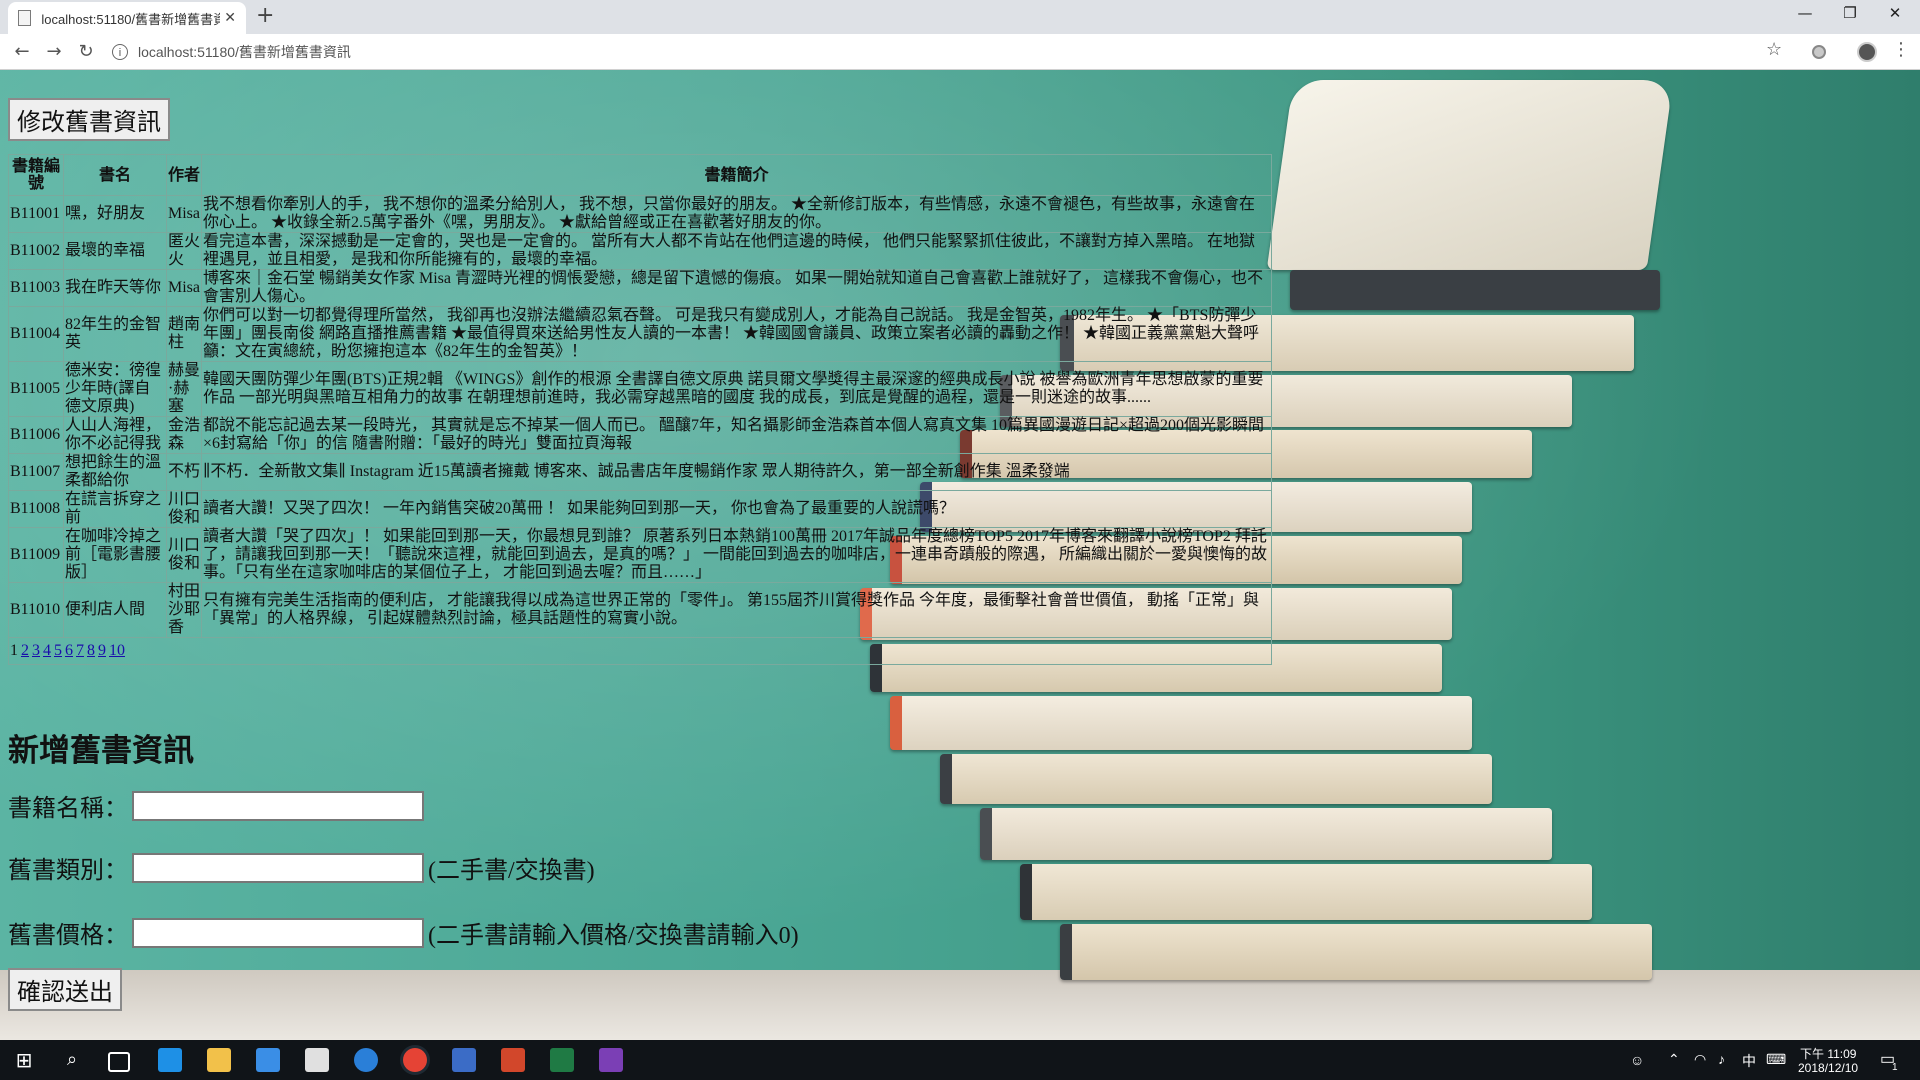 The height and width of the screenshot is (1080, 1920). I want to click on pager-link: 8, so click(91, 650).